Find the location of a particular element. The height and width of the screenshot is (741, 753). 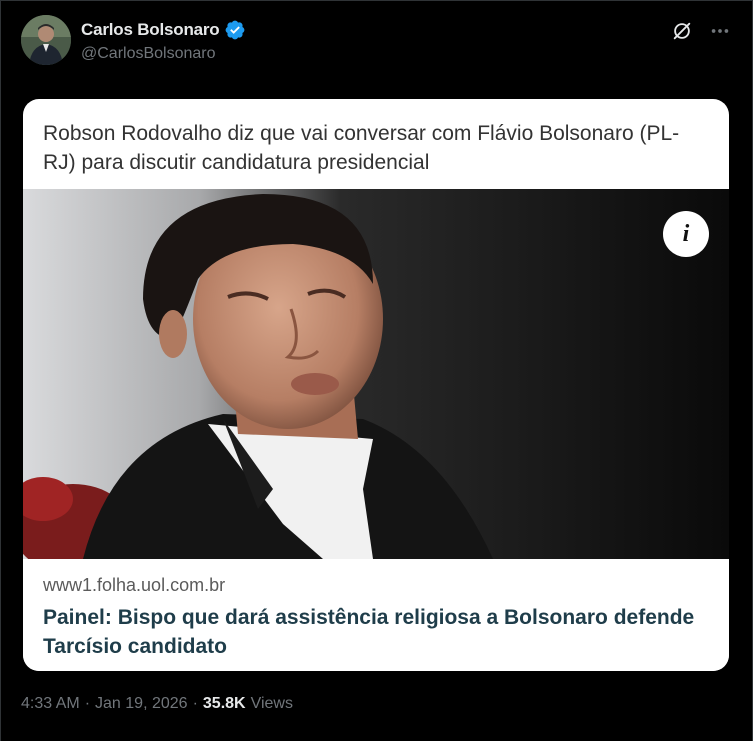

grok-icon is located at coordinates (682, 31).